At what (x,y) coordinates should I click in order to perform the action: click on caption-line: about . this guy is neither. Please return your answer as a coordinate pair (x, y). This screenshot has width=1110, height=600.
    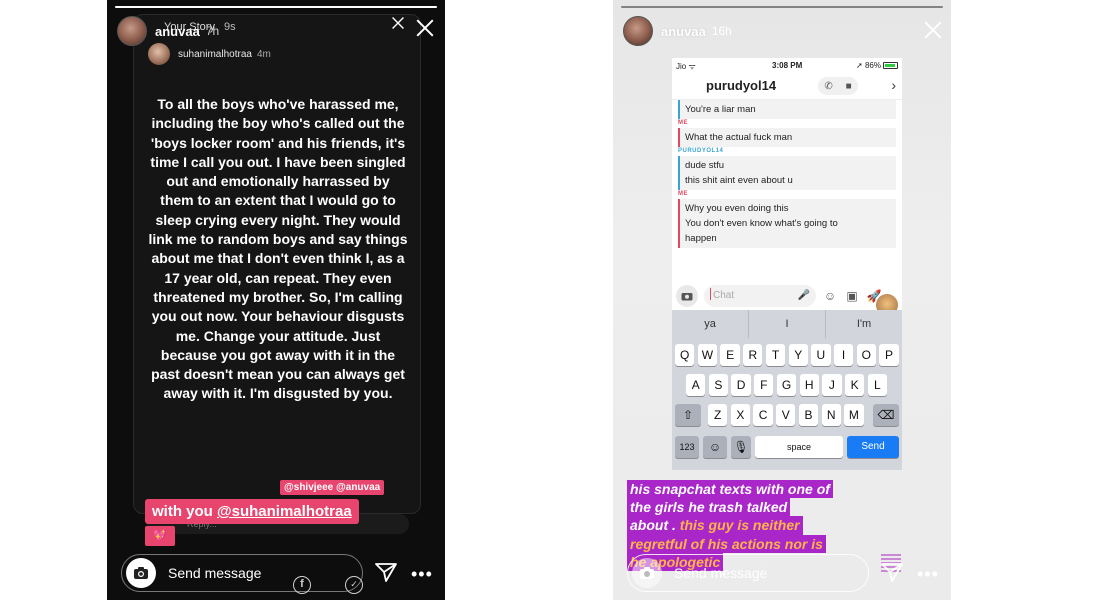
    Looking at the image, I should click on (767, 525).